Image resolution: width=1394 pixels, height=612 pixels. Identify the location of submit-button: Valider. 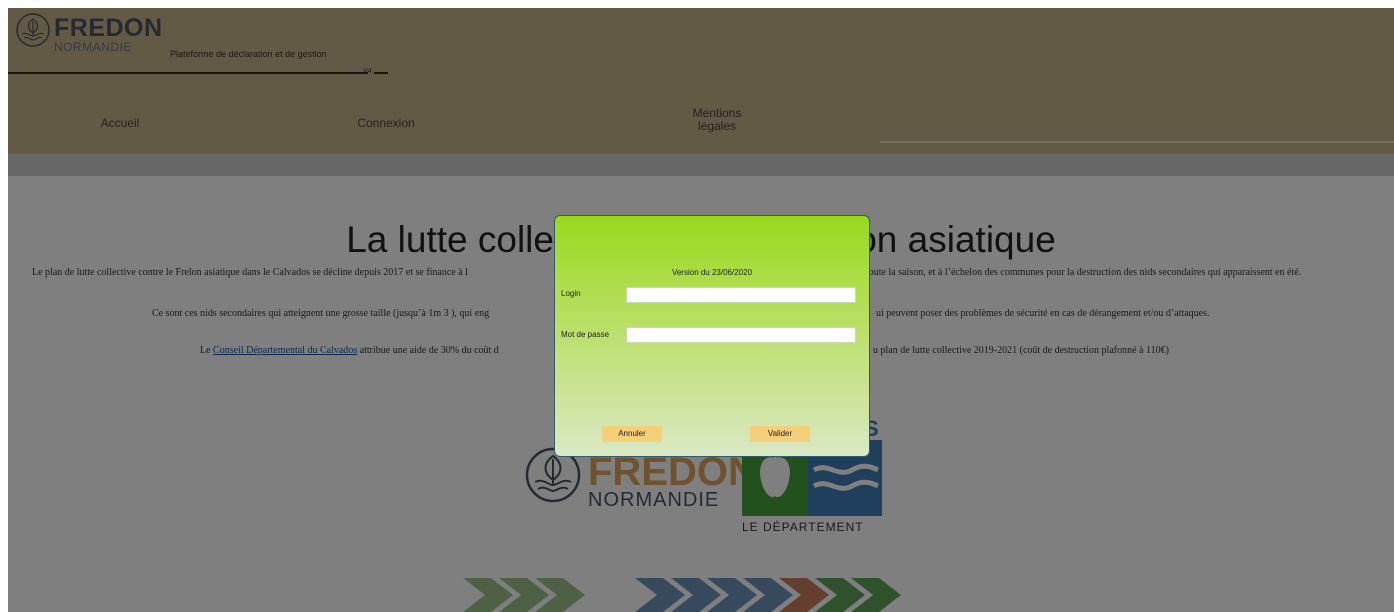
(780, 434).